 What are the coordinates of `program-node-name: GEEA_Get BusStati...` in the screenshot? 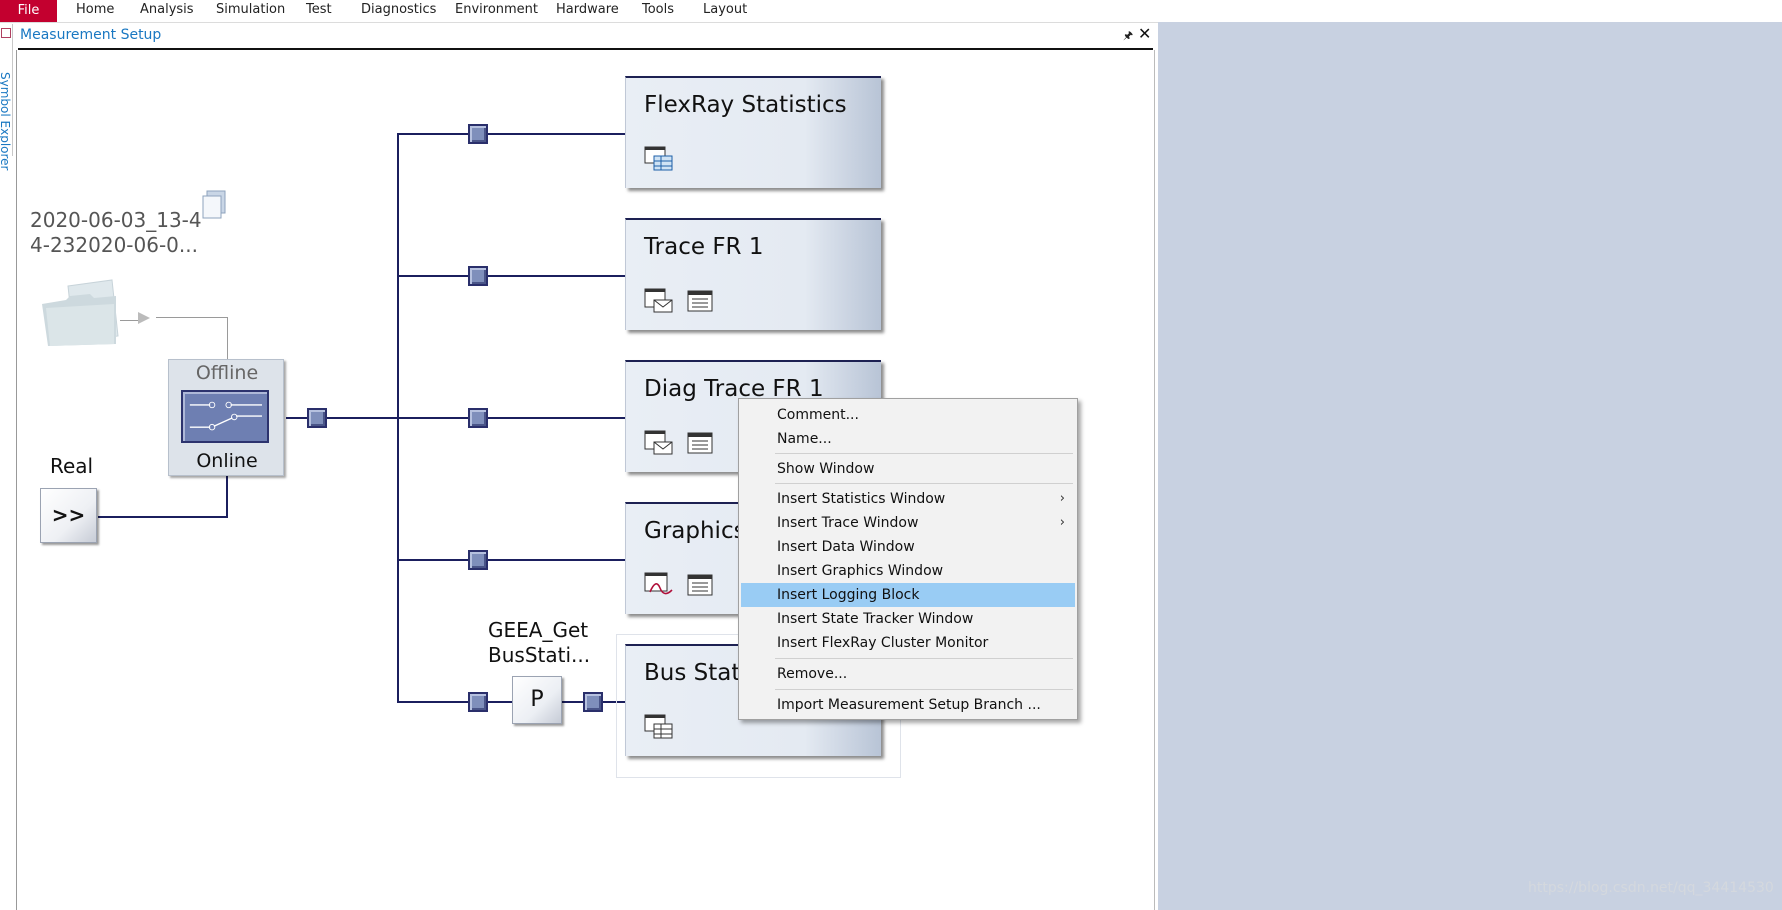 It's located at (539, 643).